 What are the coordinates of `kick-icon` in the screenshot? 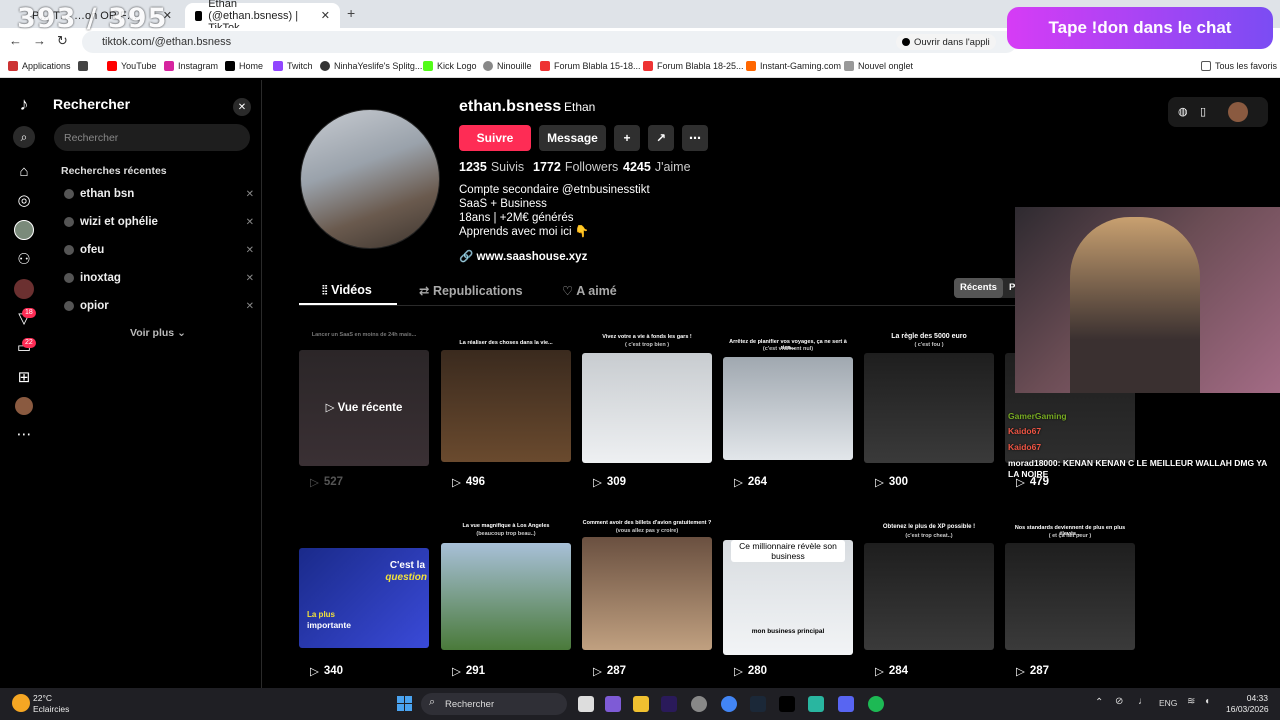 It's located at (428, 66).